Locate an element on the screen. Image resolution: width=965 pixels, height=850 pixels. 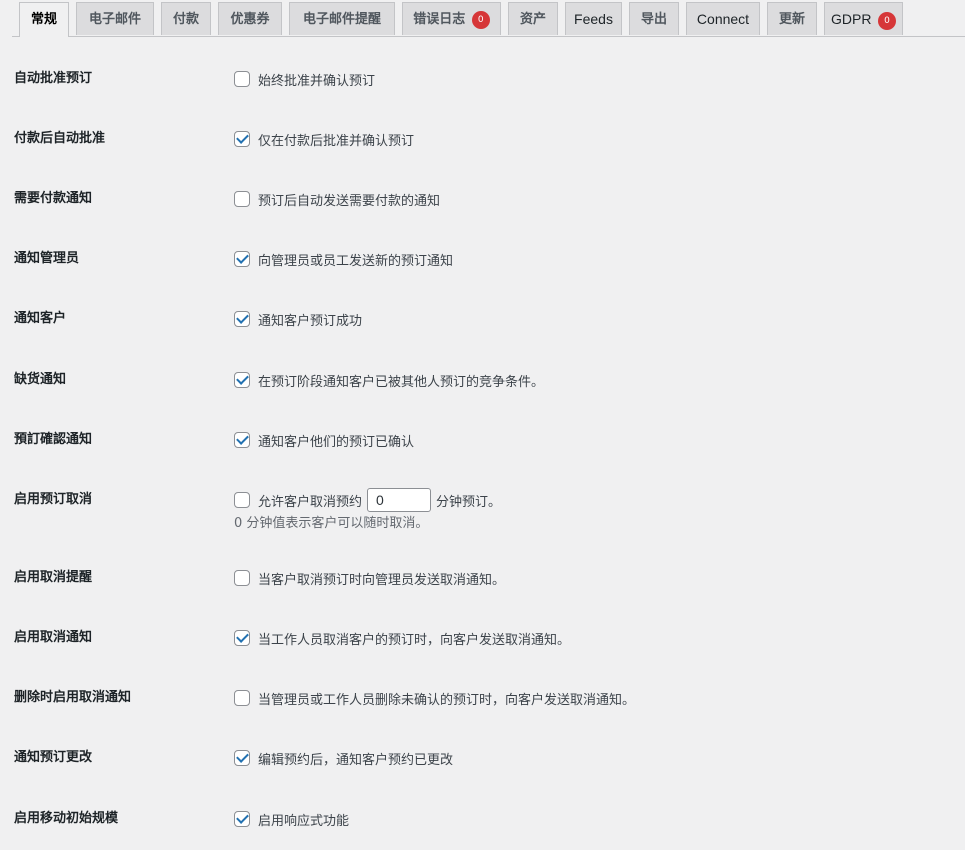
setting-control: 通知客户他们的预订已确认 is located at coordinates (324, 440).